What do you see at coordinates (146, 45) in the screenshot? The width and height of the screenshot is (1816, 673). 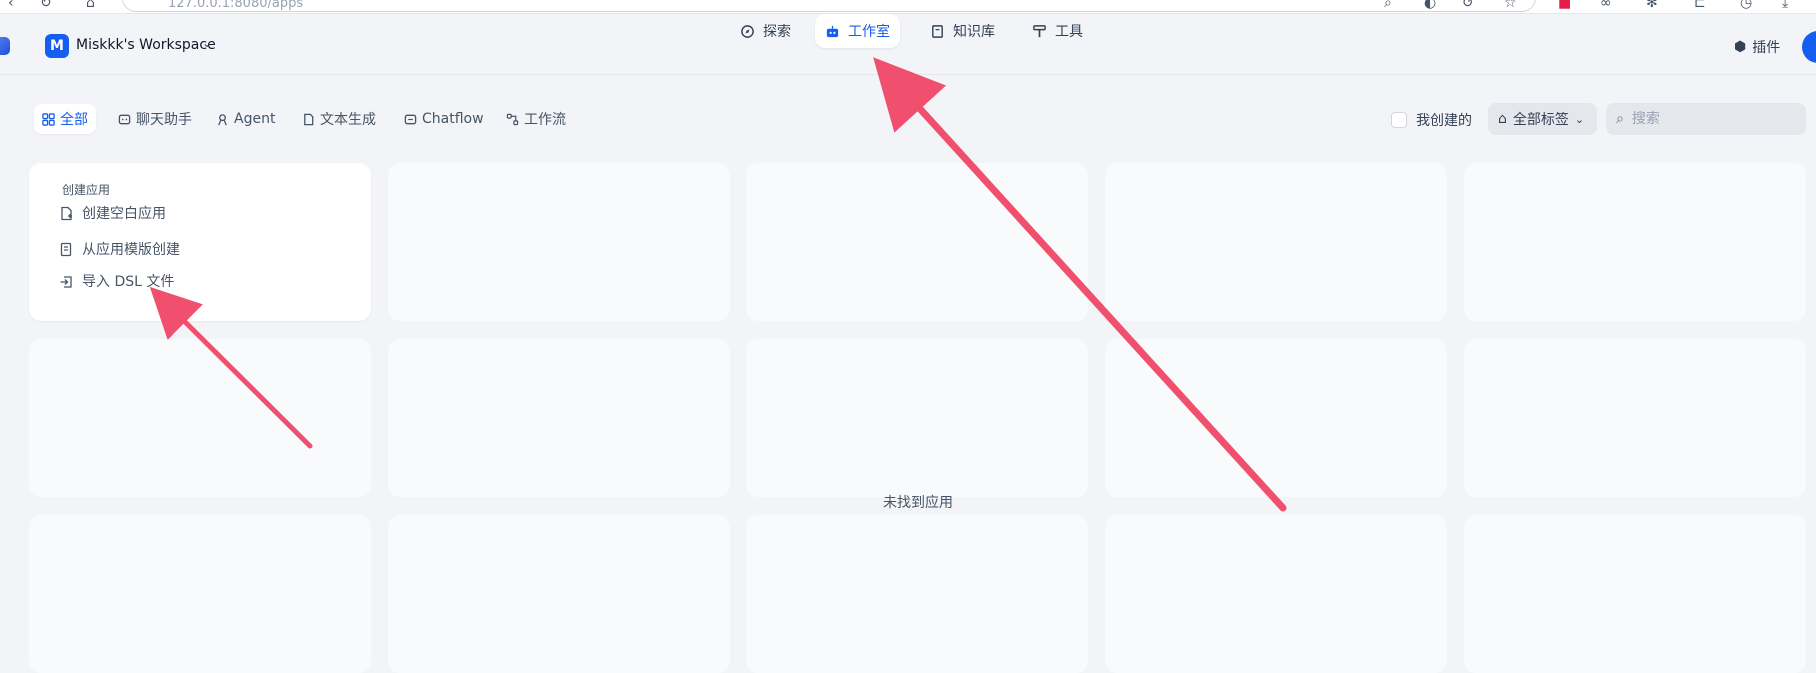 I see `workspace-name: Miskkk's Workspace` at bounding box center [146, 45].